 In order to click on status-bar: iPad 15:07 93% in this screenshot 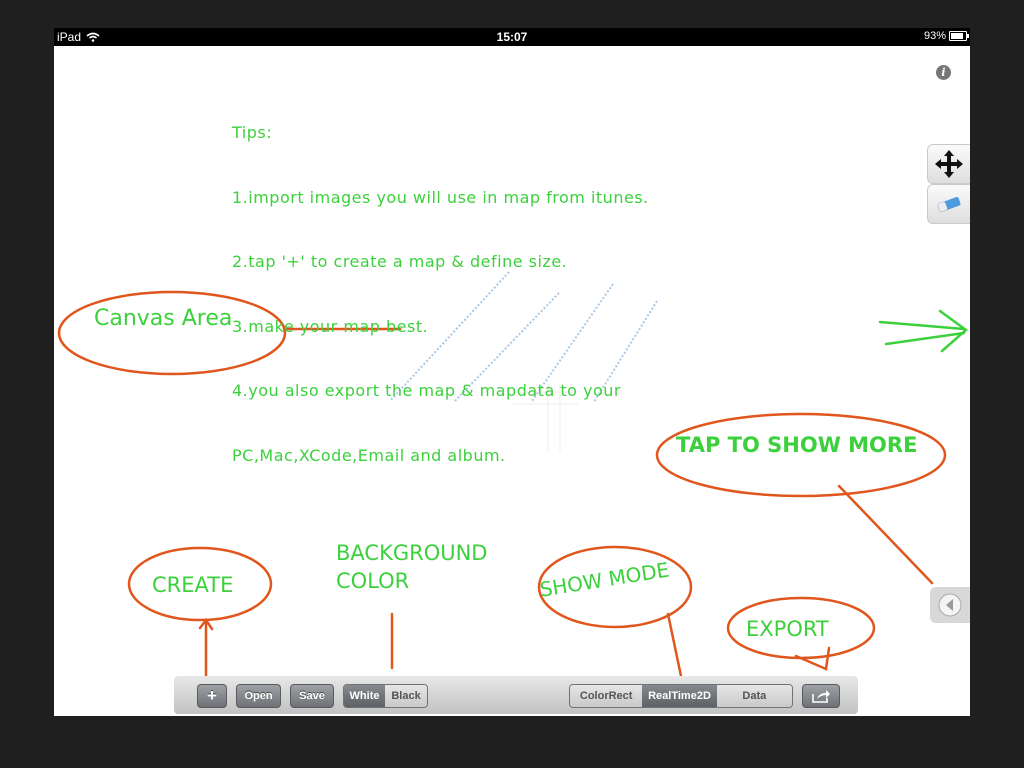, I will do `click(512, 37)`.